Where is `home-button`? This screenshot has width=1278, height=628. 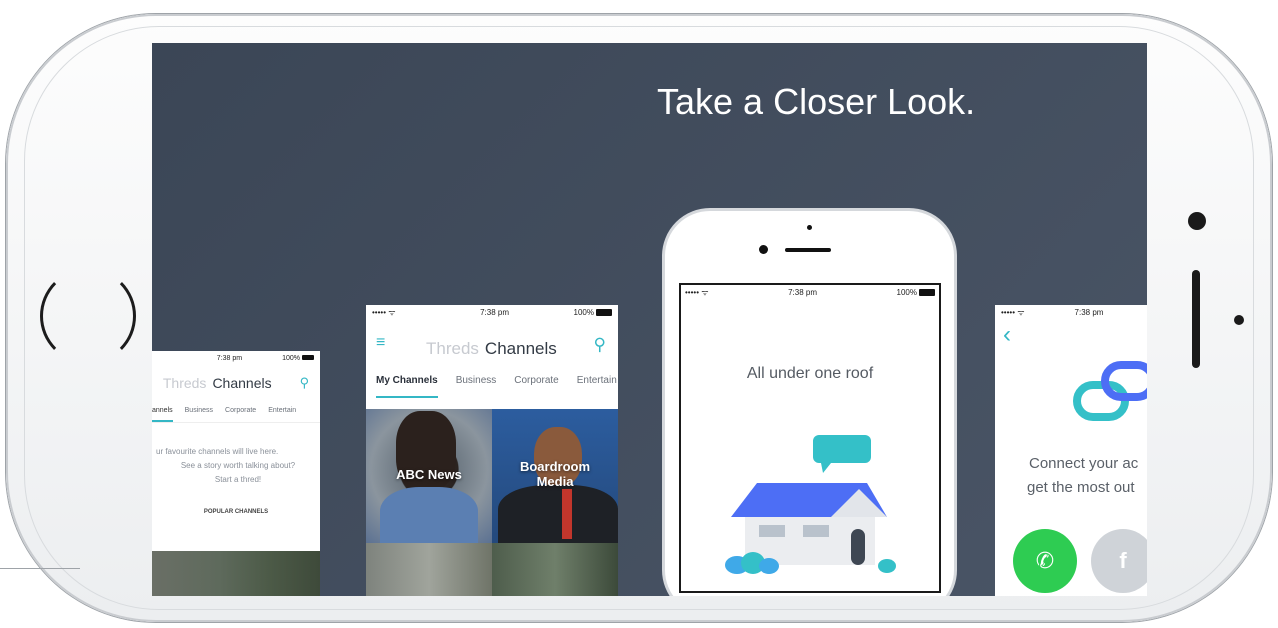
home-button is located at coordinates (88, 316).